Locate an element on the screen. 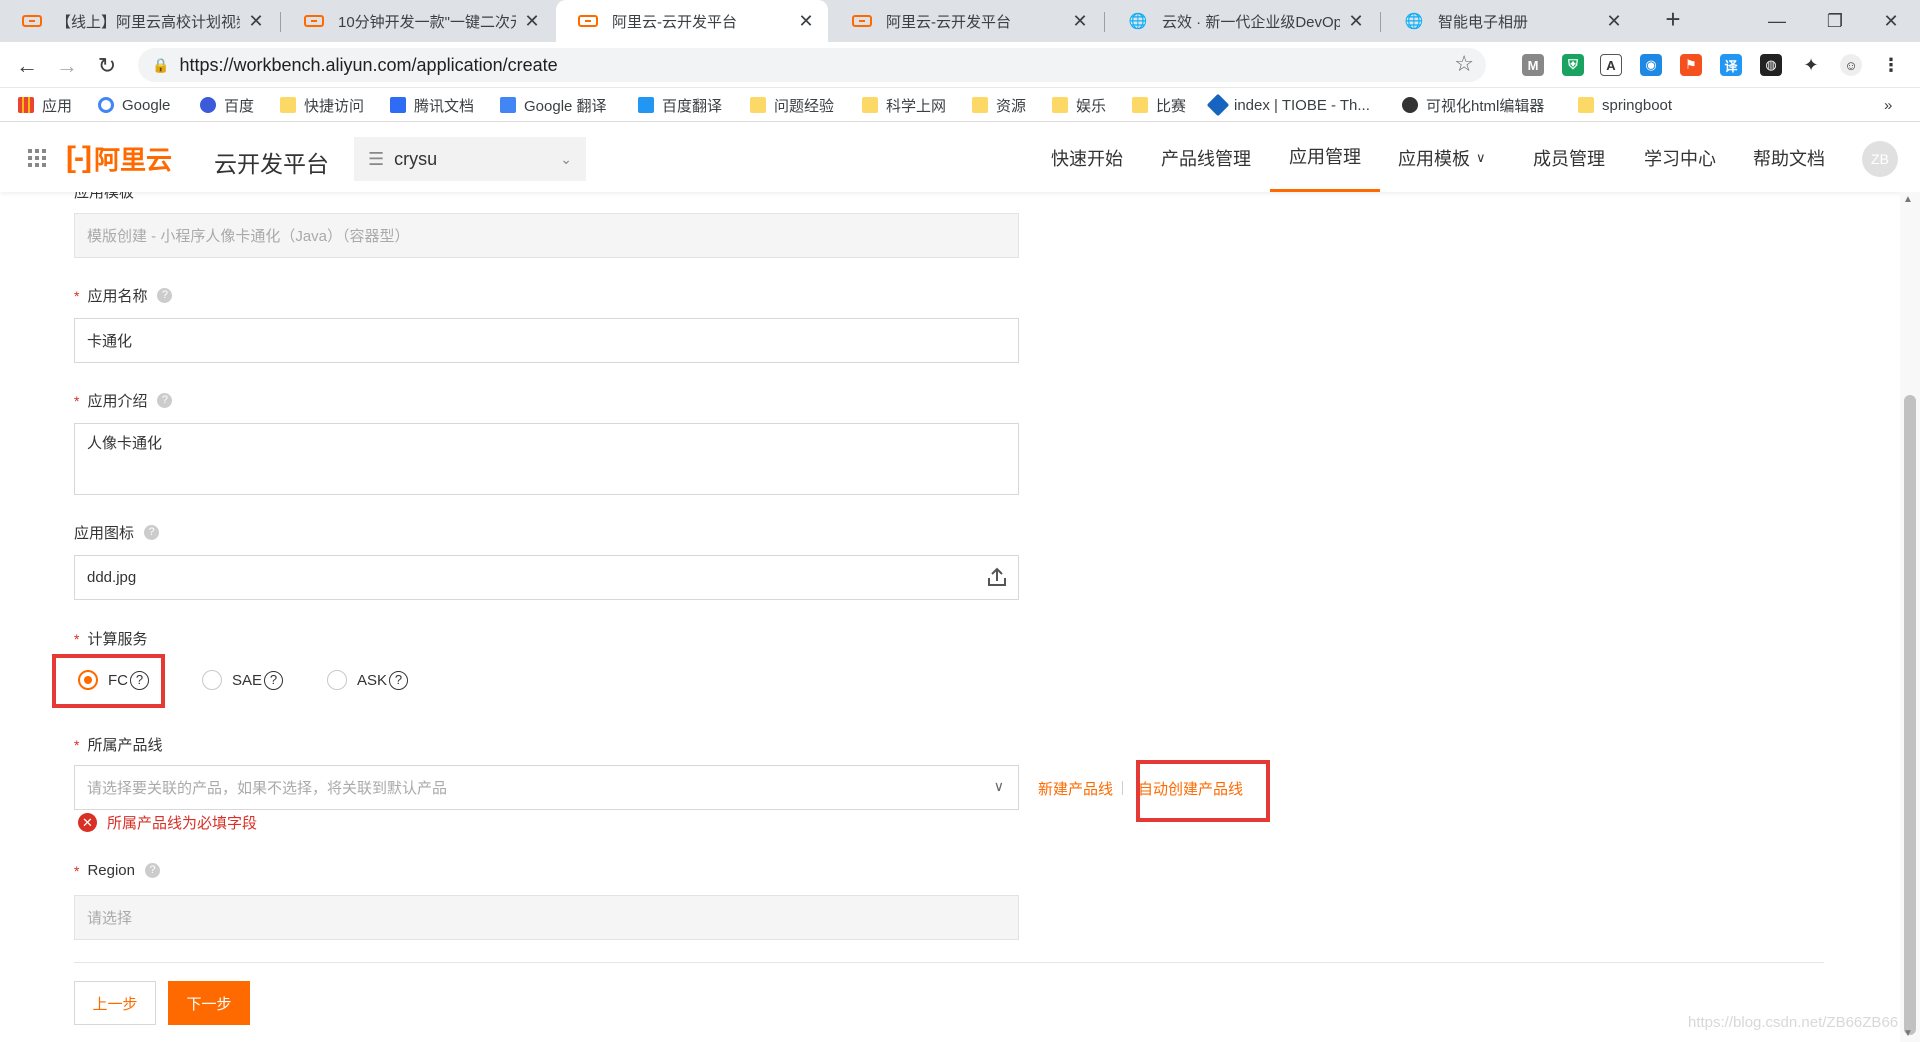  template-field: 模版创建 - 小程序人像卡通化（Java）（容器型） is located at coordinates (546, 235).